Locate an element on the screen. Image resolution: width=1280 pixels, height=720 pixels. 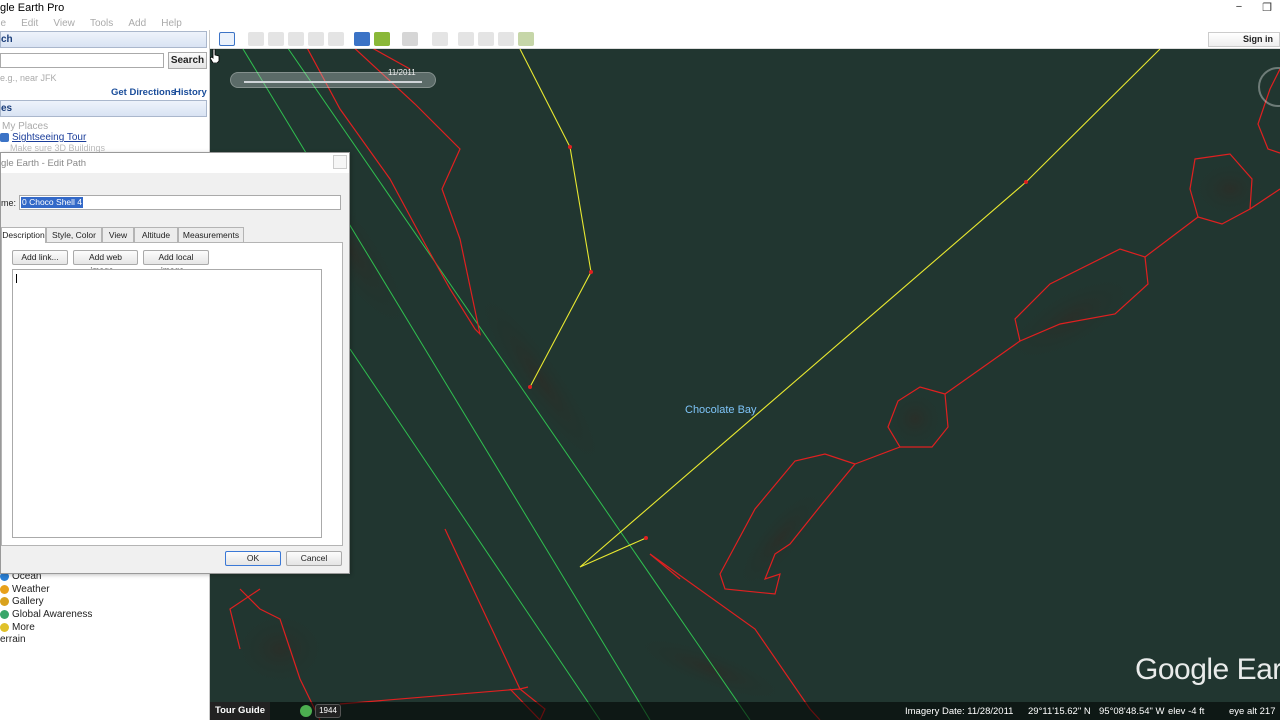
imagery-year-badge: 1944 is located at coordinates (328, 711).